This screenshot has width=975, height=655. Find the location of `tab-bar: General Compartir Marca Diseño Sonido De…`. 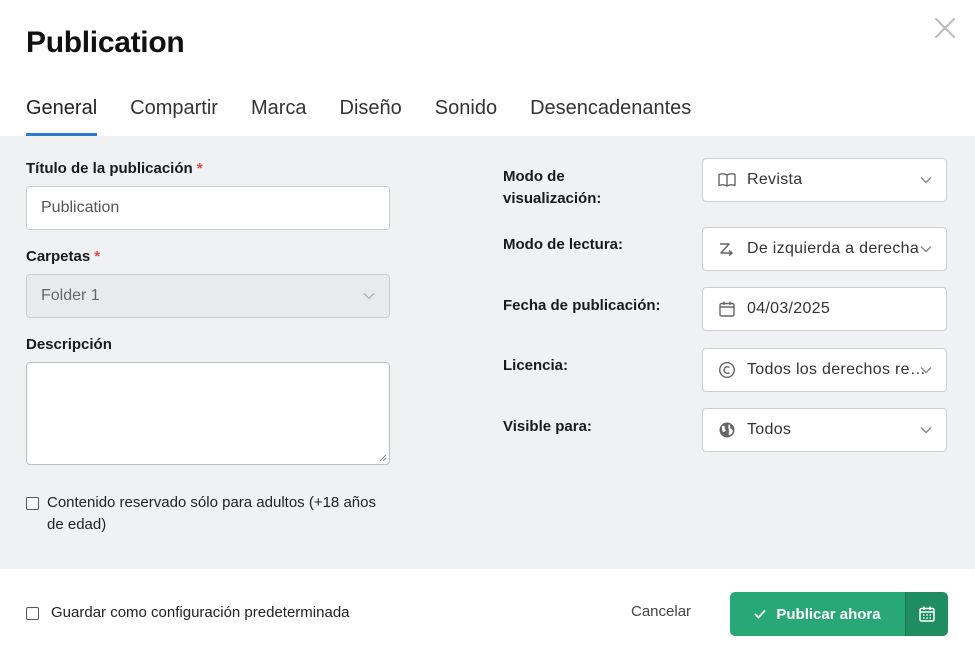

tab-bar: General Compartir Marca Diseño Sonido De… is located at coordinates (375, 115).